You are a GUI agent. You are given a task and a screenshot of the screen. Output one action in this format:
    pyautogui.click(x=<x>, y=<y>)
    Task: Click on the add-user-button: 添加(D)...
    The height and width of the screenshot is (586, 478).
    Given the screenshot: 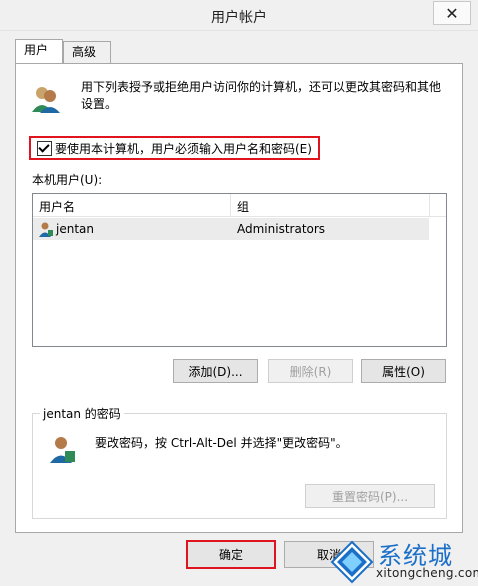 What is the action you would take?
    pyautogui.click(x=215, y=371)
    